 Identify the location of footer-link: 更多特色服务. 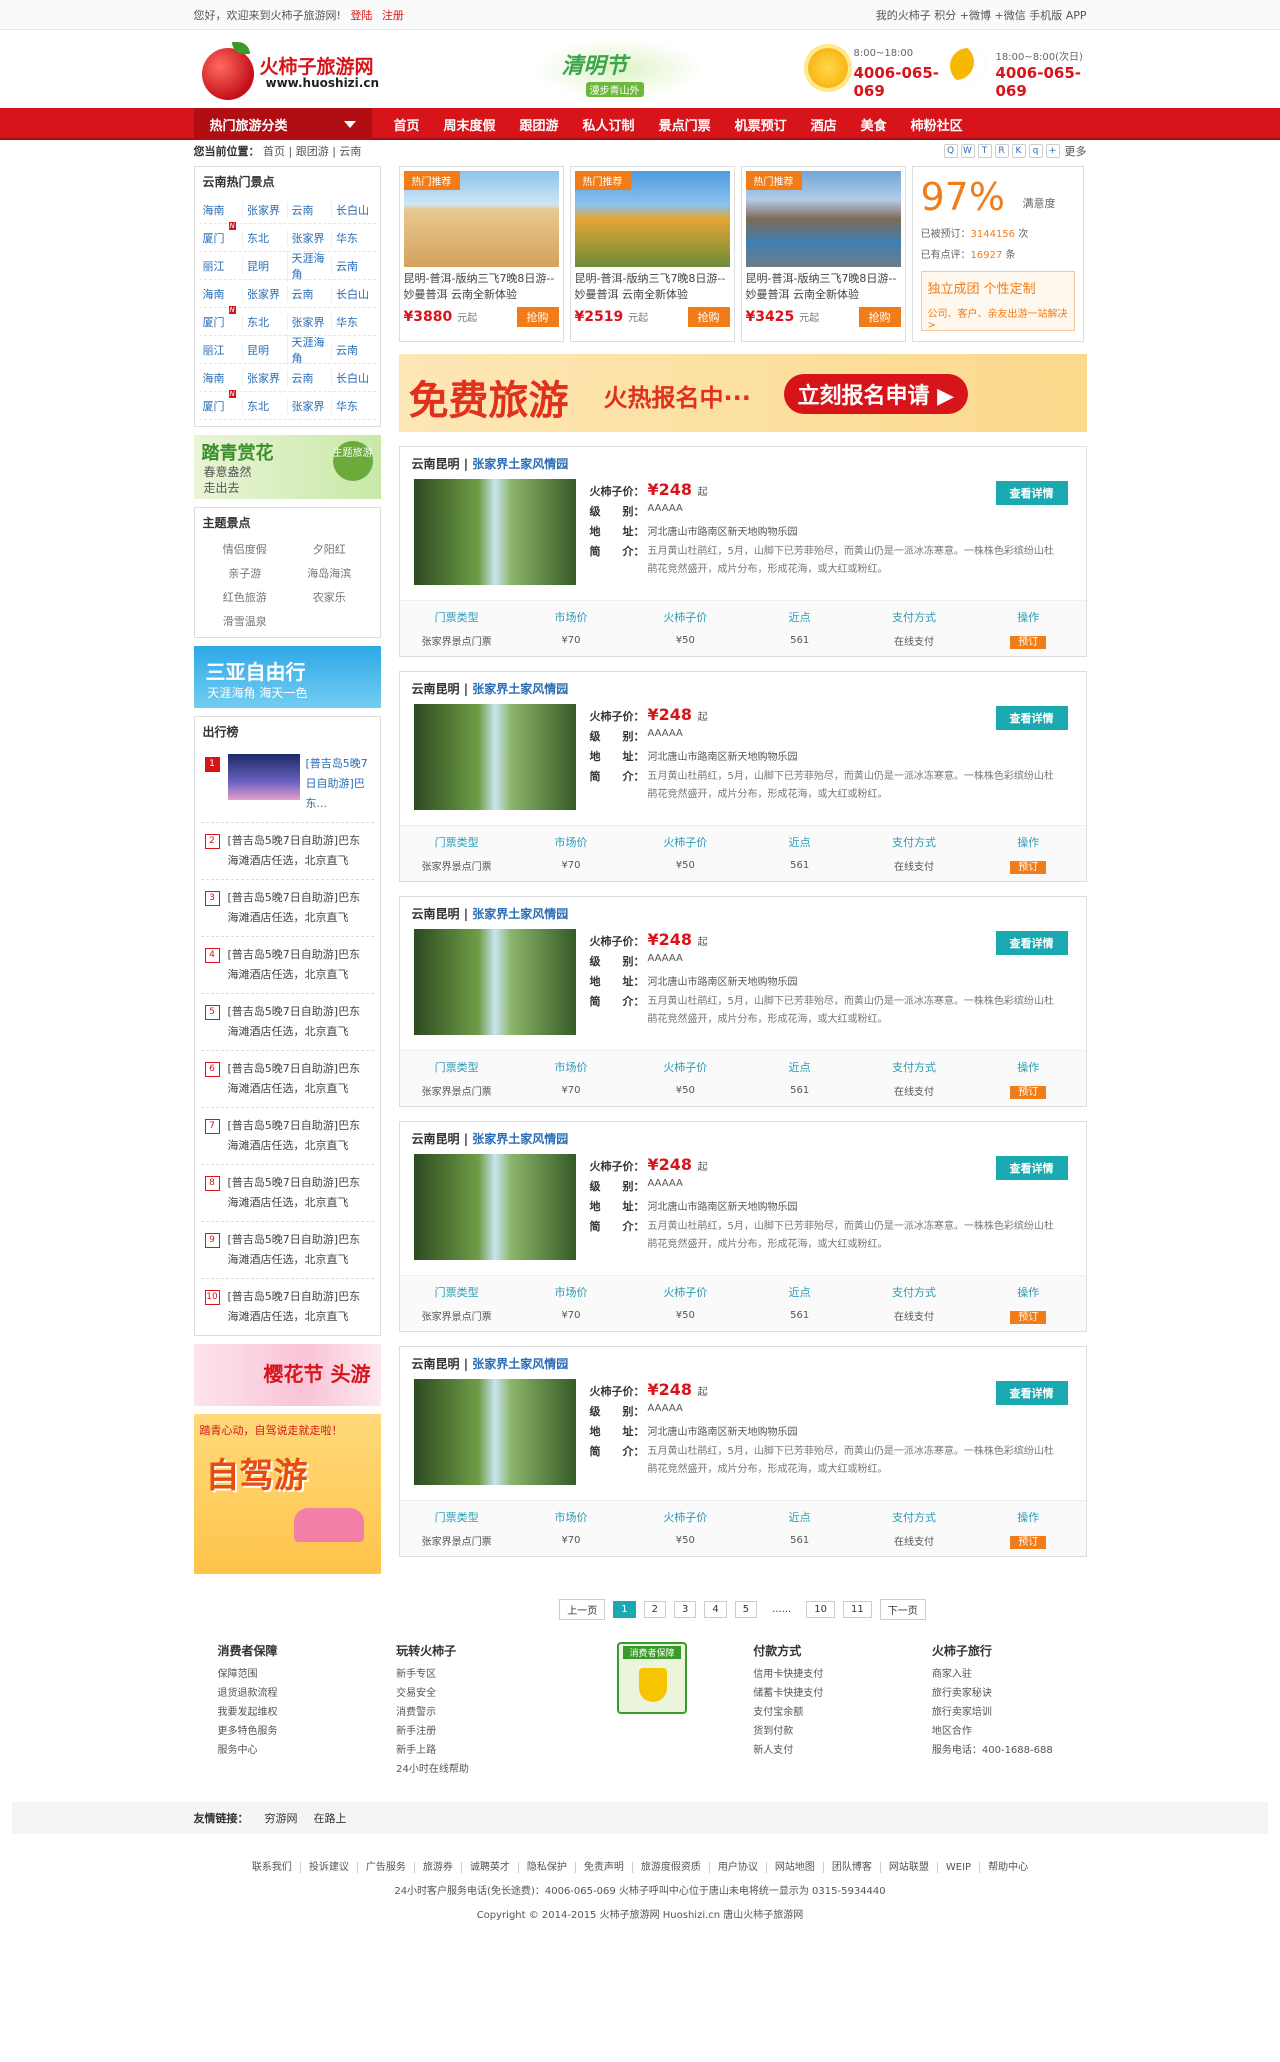
(295, 1731).